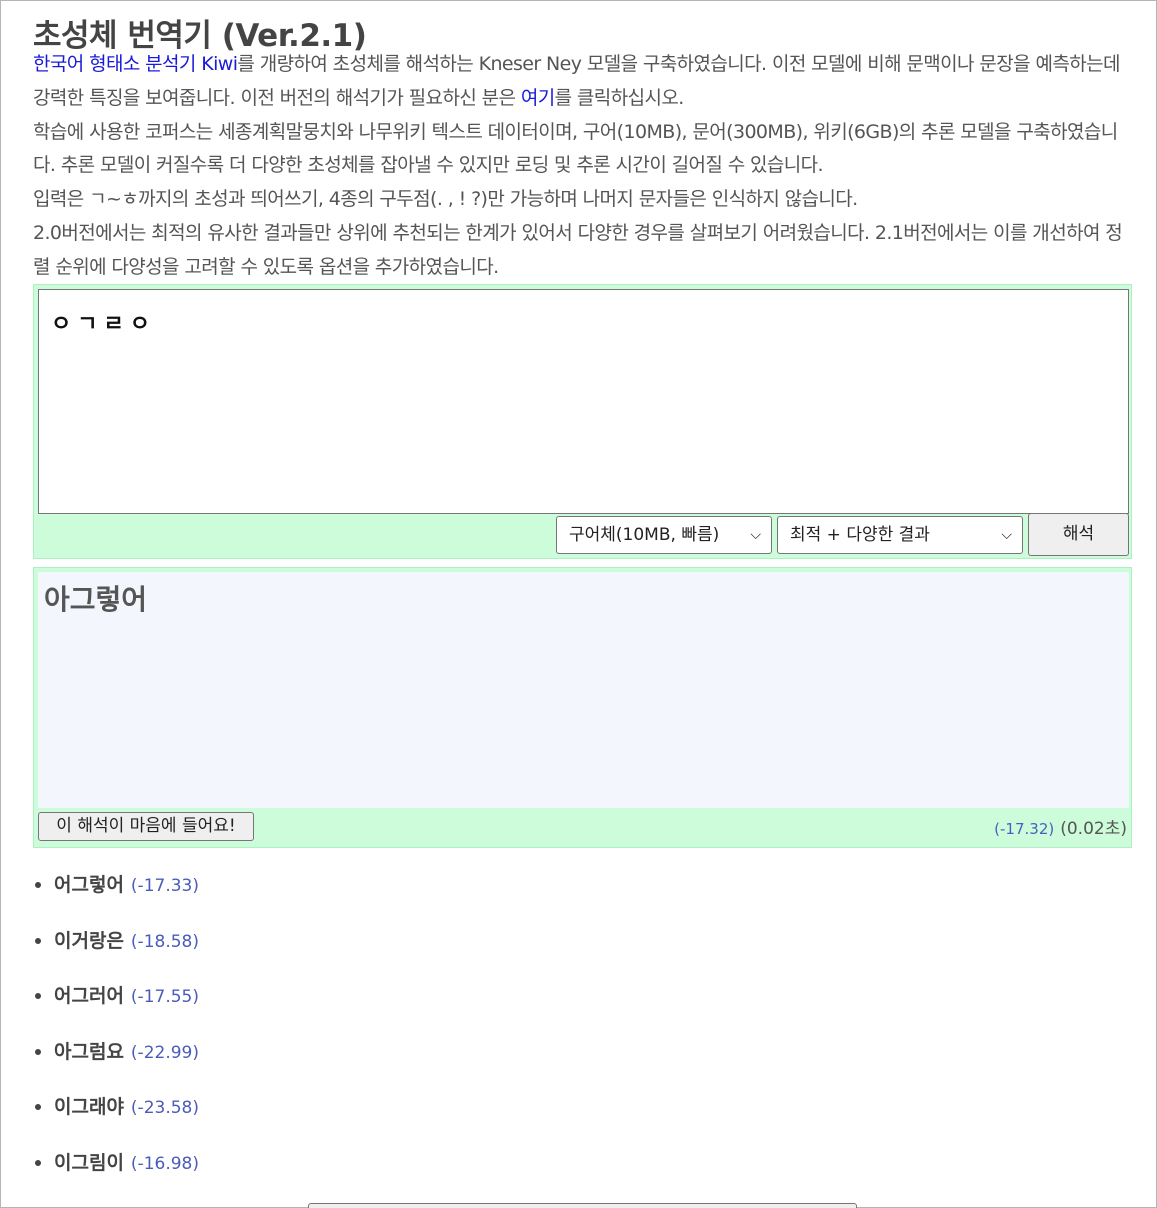  I want to click on list-item: 이거랑은 (-18.58), so click(116, 942).